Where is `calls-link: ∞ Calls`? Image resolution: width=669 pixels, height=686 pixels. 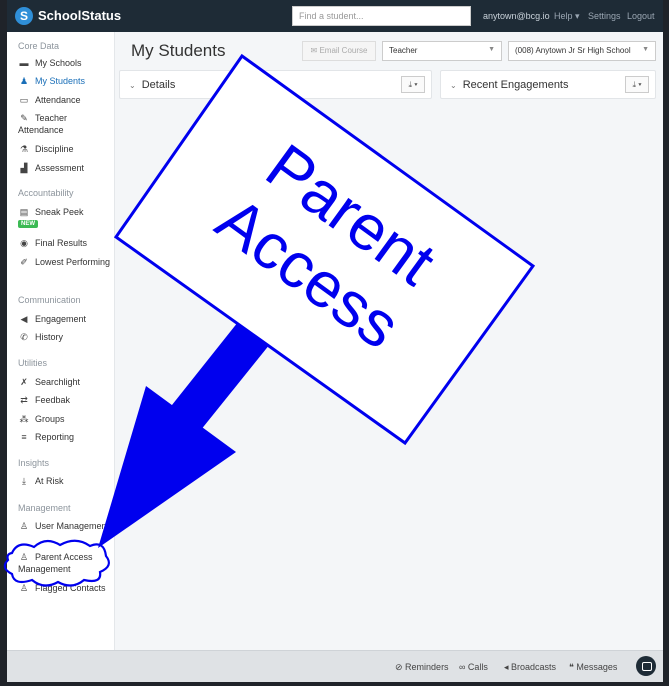 calls-link: ∞ Calls is located at coordinates (473, 667).